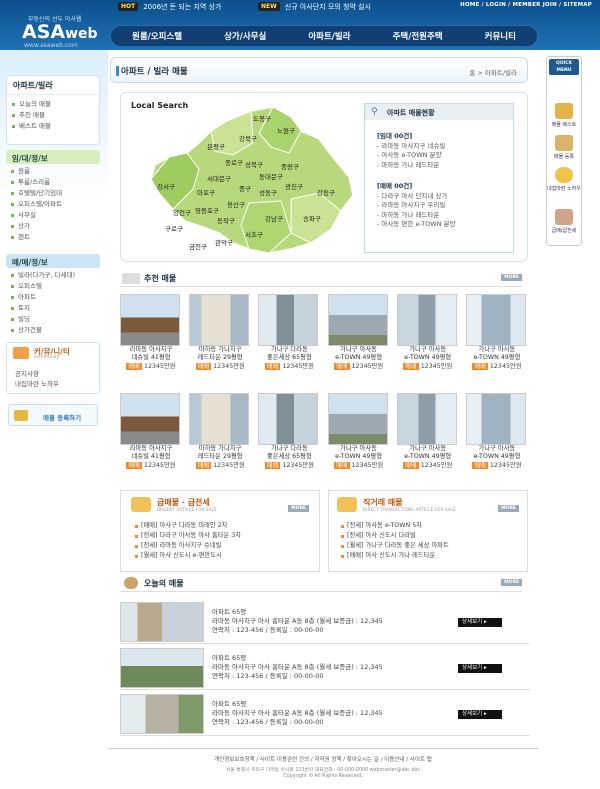  I want to click on nav-store: 상가/사무실, so click(245, 36).